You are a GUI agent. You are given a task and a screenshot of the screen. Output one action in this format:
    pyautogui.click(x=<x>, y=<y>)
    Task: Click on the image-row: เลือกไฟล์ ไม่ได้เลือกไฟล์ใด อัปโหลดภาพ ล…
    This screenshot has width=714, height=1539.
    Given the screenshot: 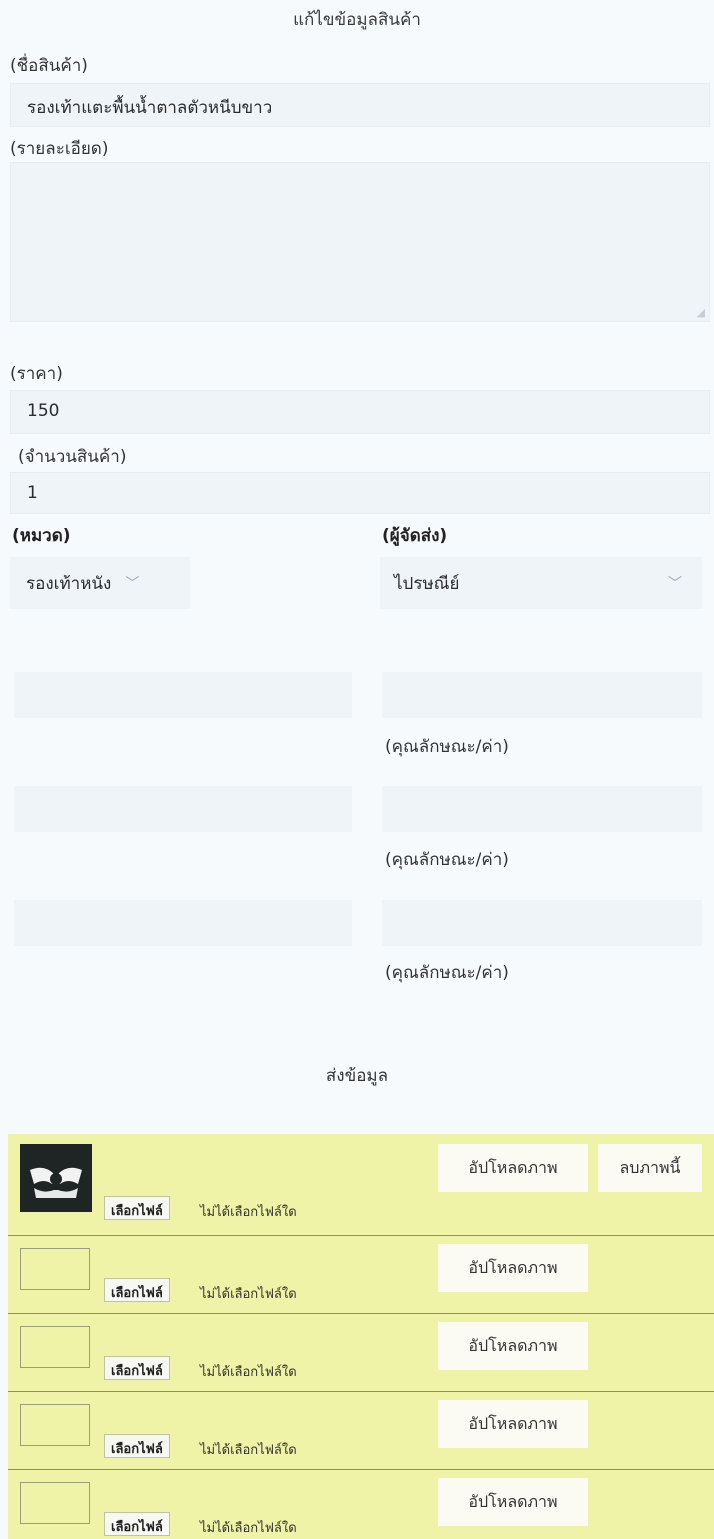 What is the action you would take?
    pyautogui.click(x=361, y=1185)
    